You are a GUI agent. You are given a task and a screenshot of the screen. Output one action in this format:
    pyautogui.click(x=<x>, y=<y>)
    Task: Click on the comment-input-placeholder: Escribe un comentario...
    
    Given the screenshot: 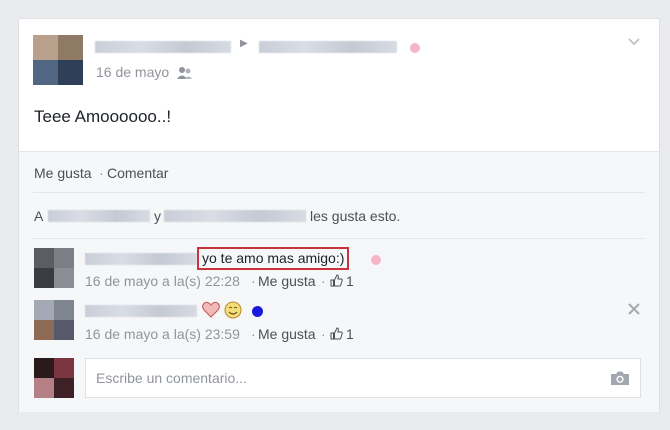 What is the action you would take?
    pyautogui.click(x=171, y=378)
    